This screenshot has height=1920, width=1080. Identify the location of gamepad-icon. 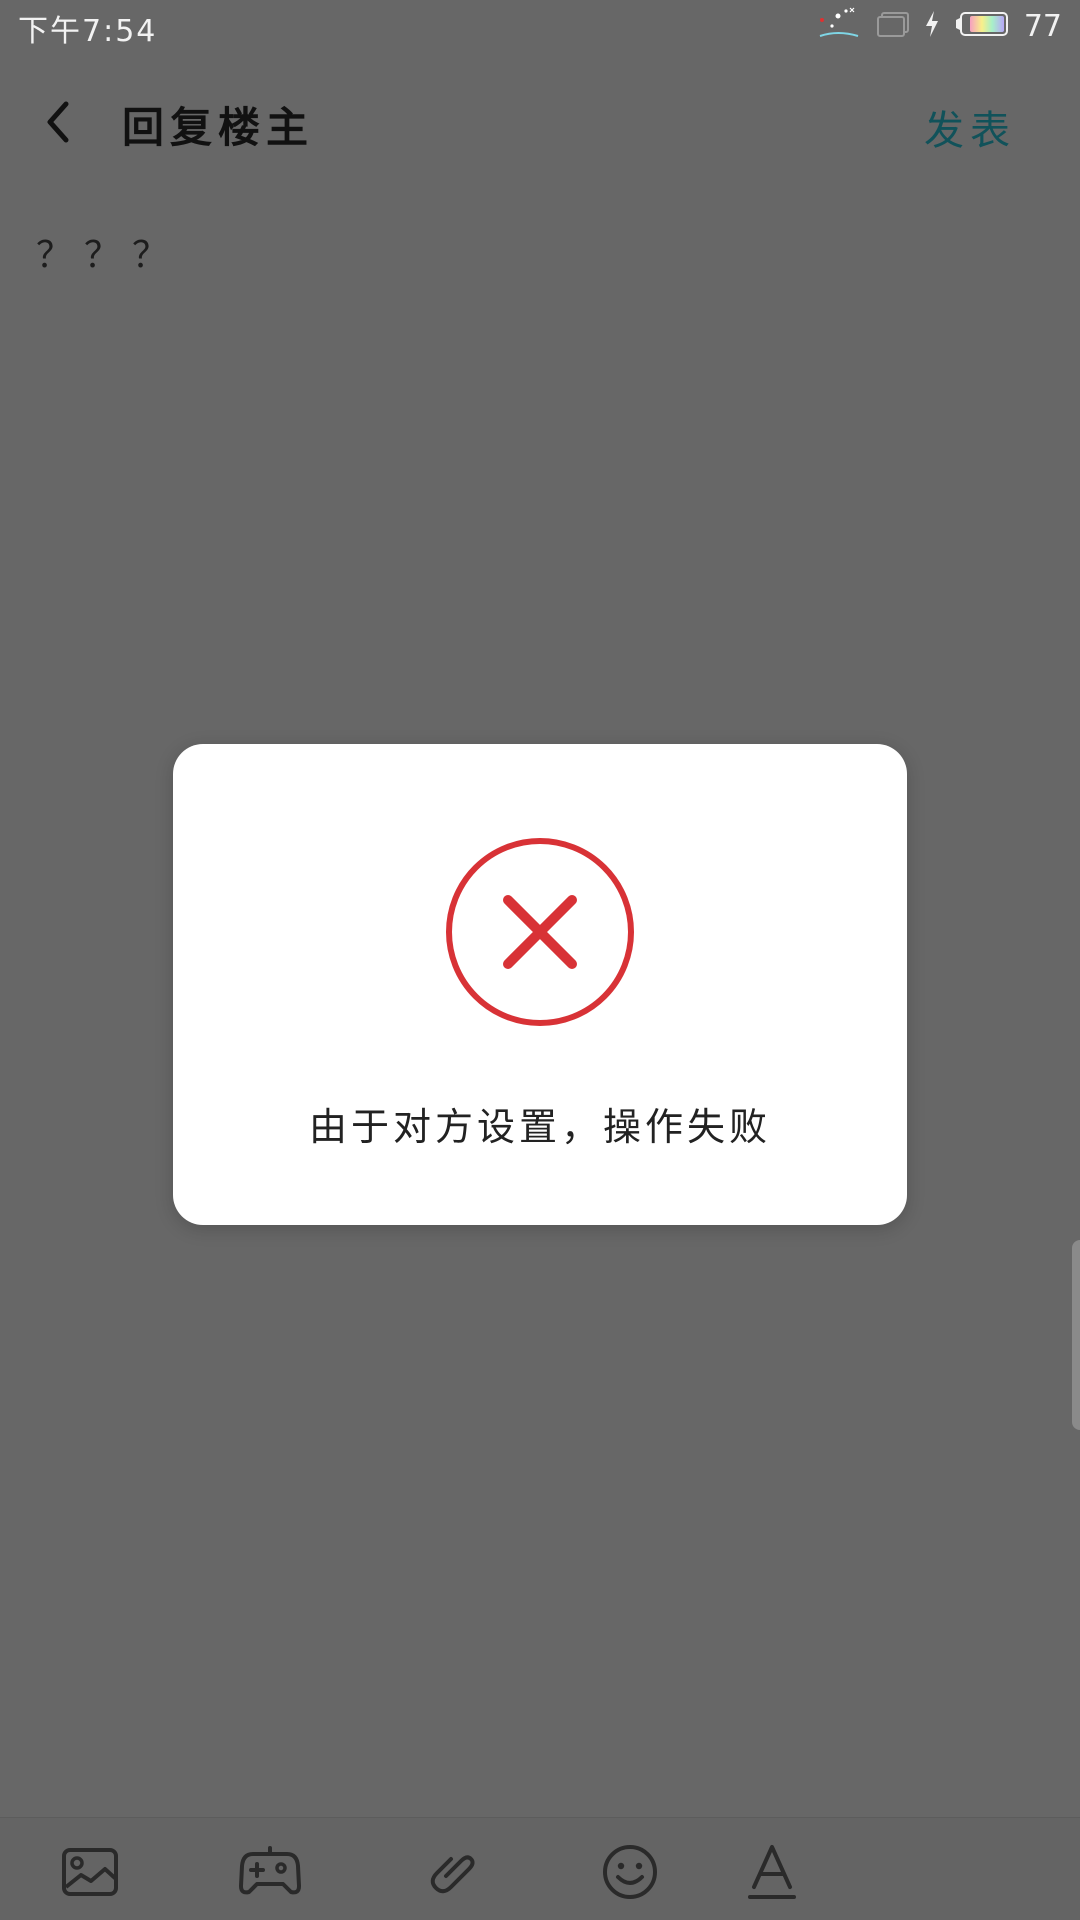
(270, 1870).